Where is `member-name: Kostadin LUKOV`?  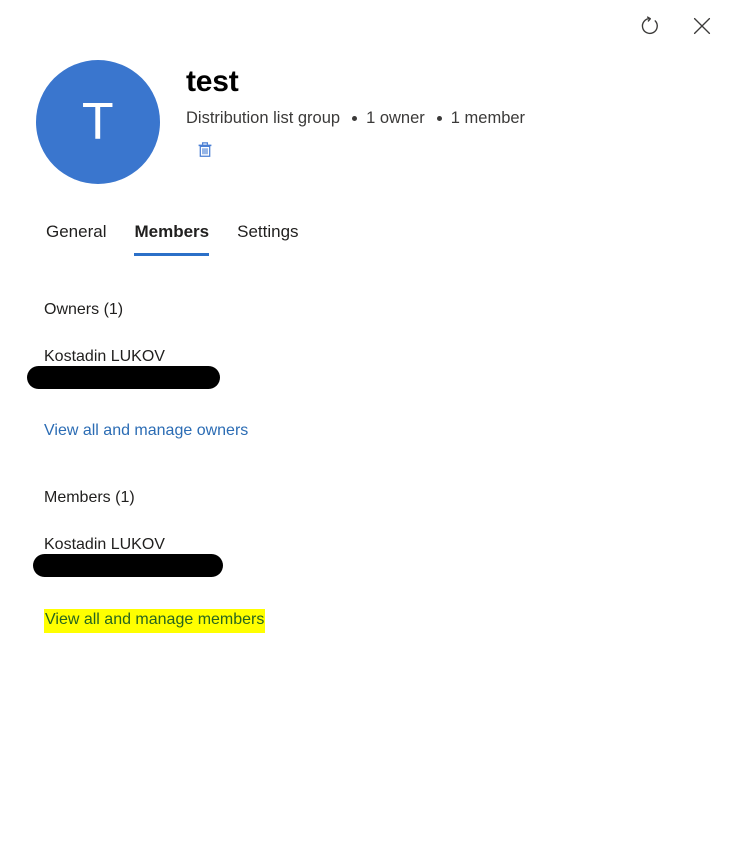
member-name: Kostadin LUKOV is located at coordinates (104, 545).